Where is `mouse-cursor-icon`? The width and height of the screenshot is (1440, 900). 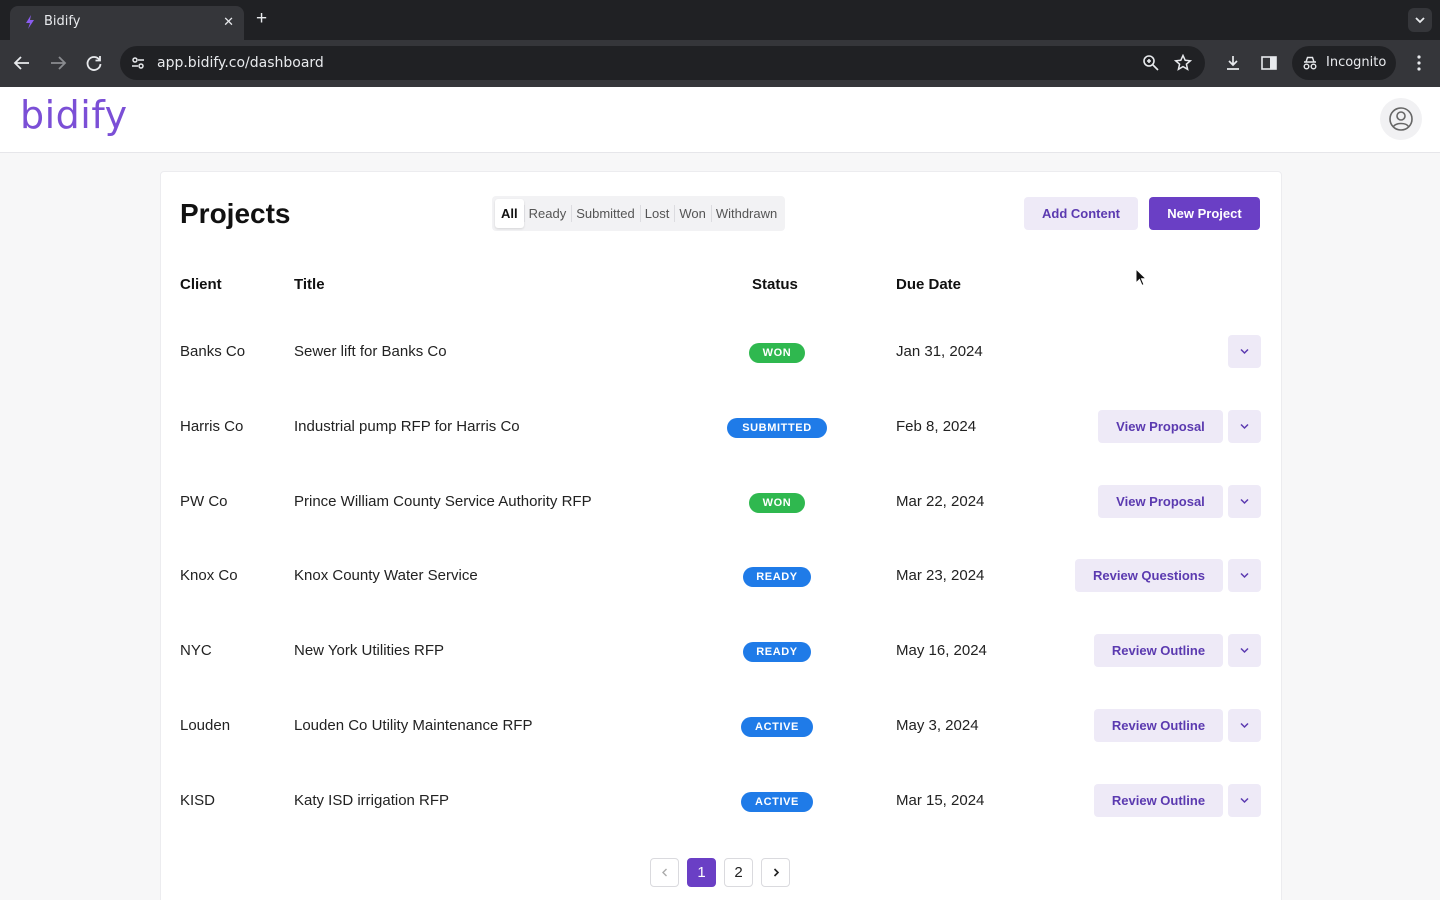
mouse-cursor-icon is located at coordinates (1141, 277).